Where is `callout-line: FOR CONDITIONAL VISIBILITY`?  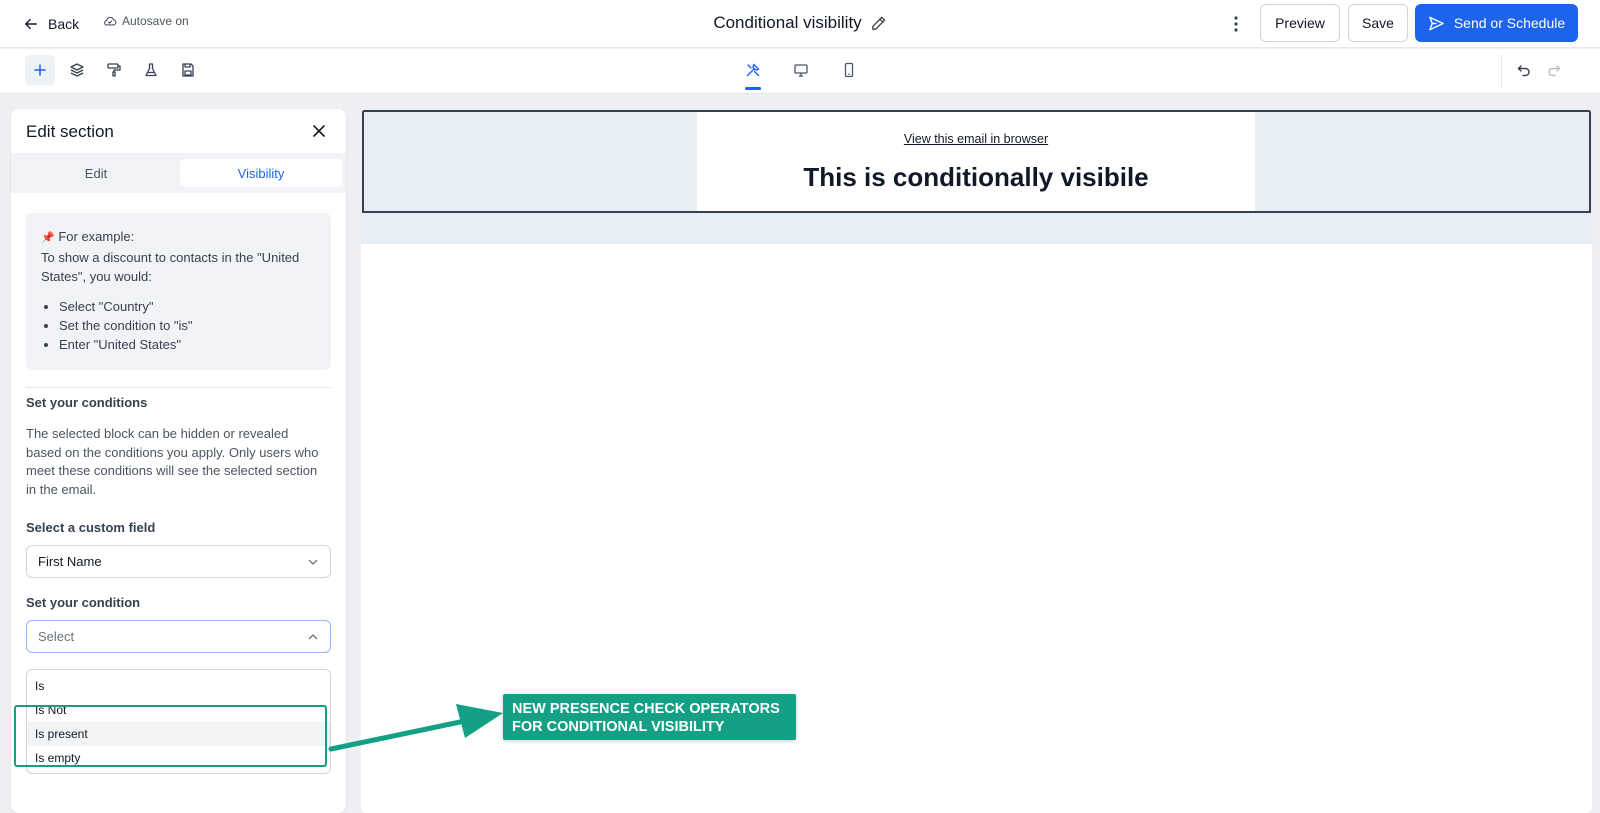 callout-line: FOR CONDITIONAL VISIBILITY is located at coordinates (618, 727).